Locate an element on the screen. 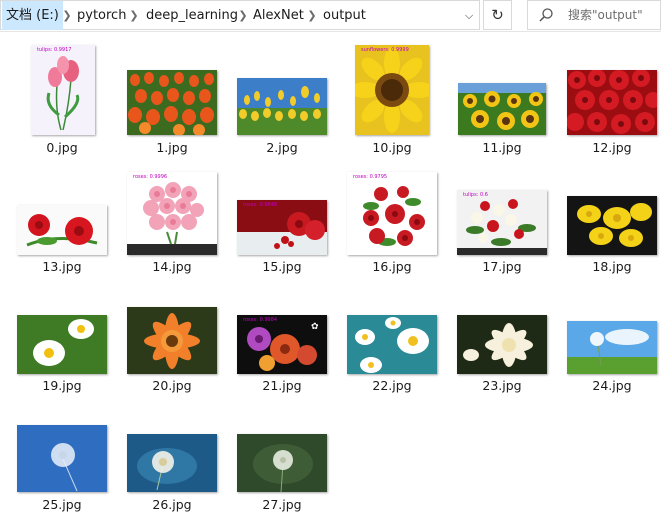  search-placeholder: 搜索"output" is located at coordinates (605, 15).